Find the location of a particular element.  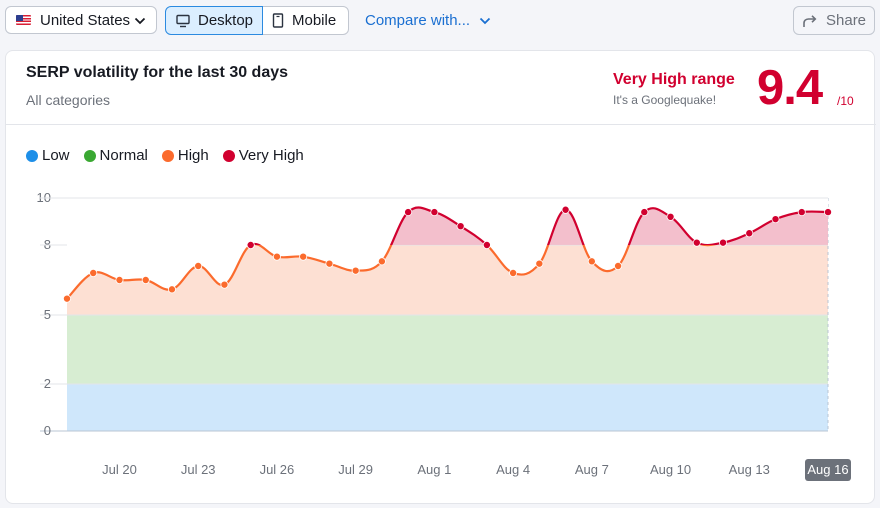

range-band-normal is located at coordinates (447, 349).